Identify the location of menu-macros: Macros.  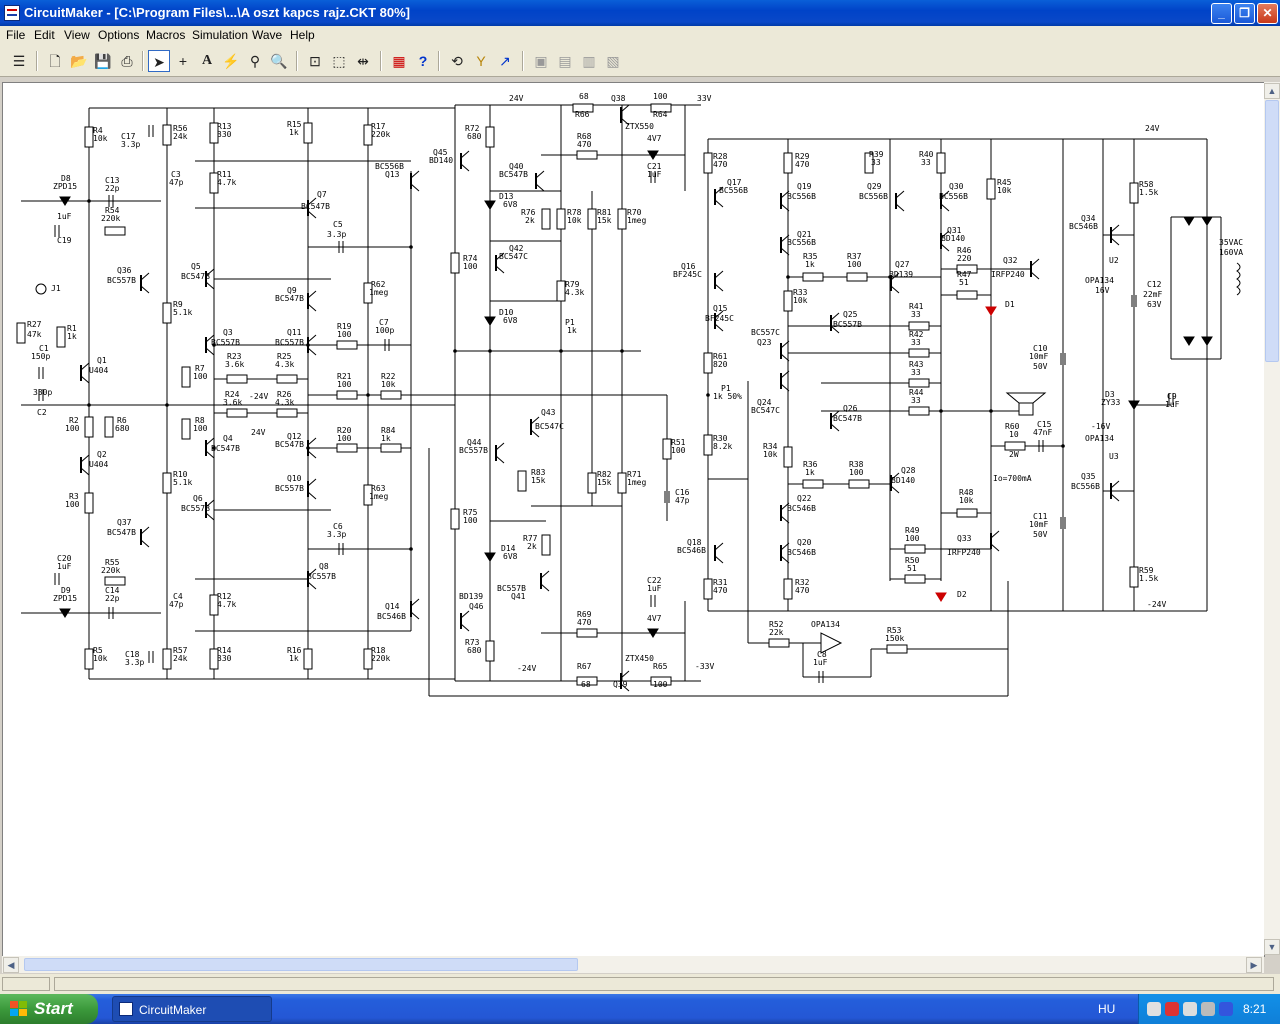
(165, 35).